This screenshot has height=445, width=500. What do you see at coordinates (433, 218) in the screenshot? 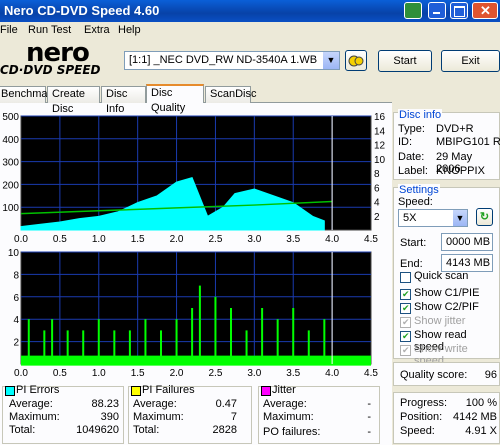
I see `speed-select: 5X ▼` at bounding box center [433, 218].